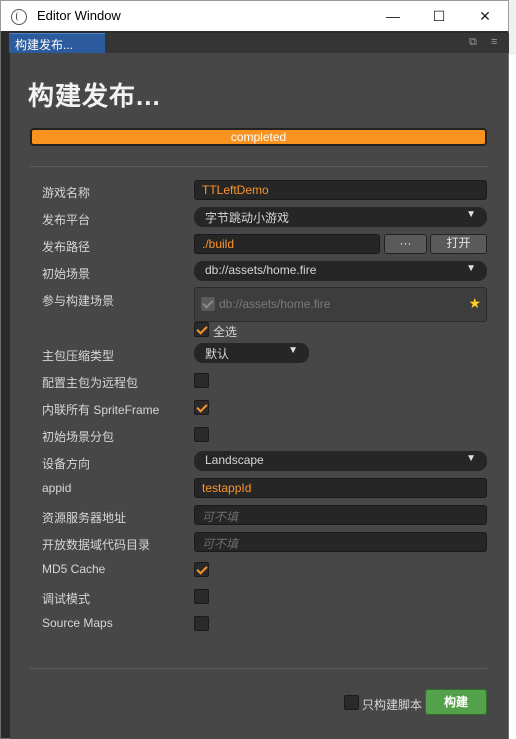 Image resolution: width=516 pixels, height=739 pixels. Describe the element at coordinates (225, 332) in the screenshot. I see `select-all-label: 全选` at that location.